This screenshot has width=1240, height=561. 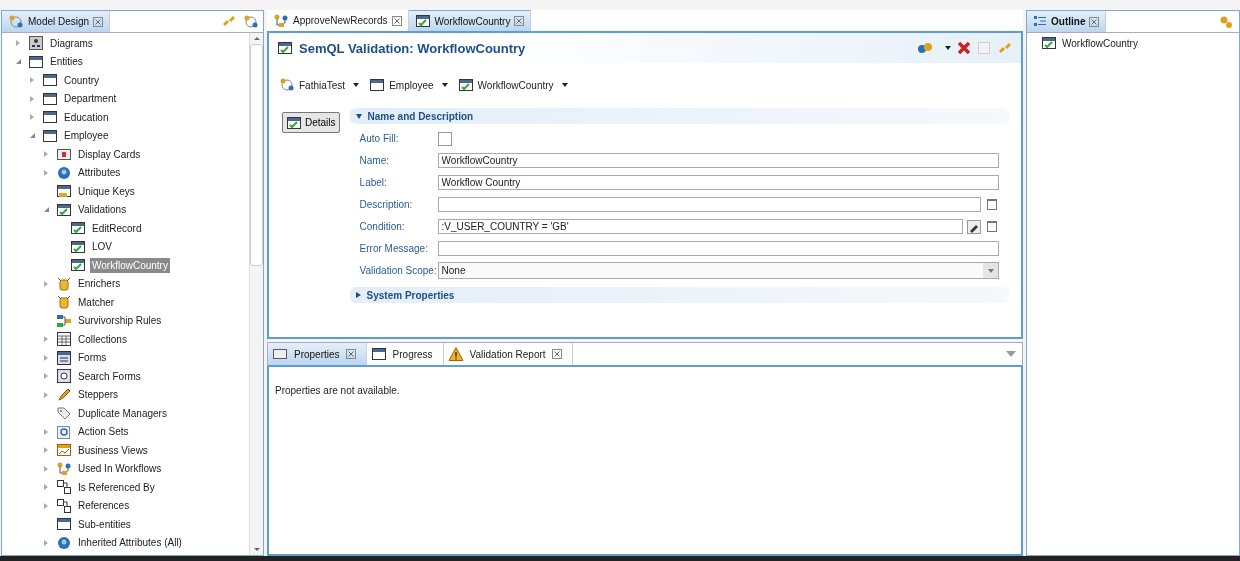 I want to click on linked-squares-icon, so click(x=64, y=505).